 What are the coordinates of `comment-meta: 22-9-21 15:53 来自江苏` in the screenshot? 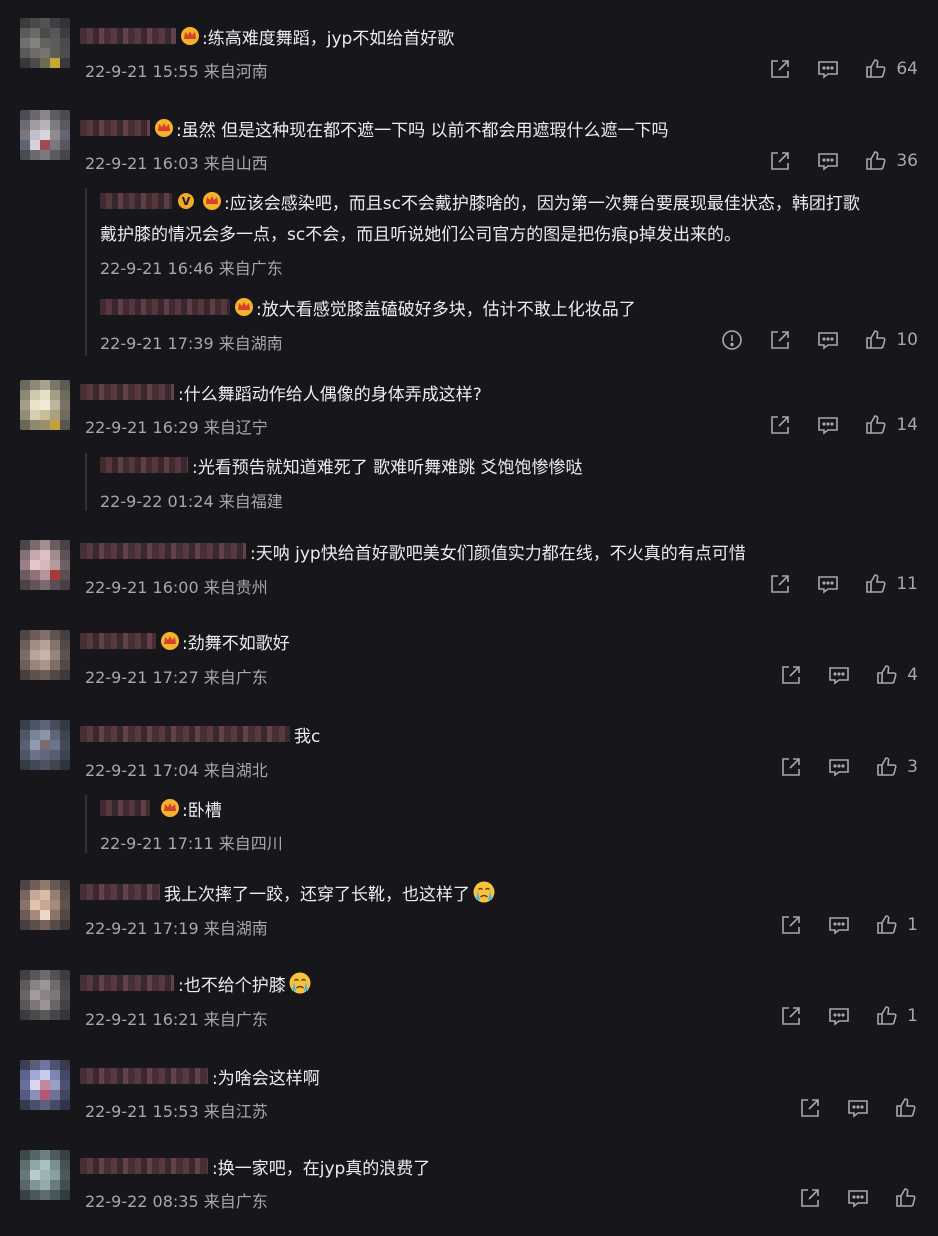 It's located at (176, 1111).